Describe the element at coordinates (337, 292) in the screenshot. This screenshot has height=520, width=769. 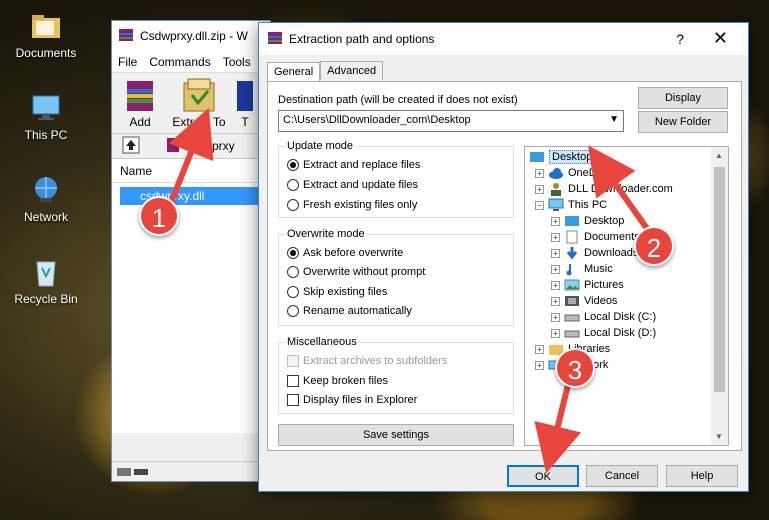
I see `radio-skip-existing: Skip existing files` at that location.